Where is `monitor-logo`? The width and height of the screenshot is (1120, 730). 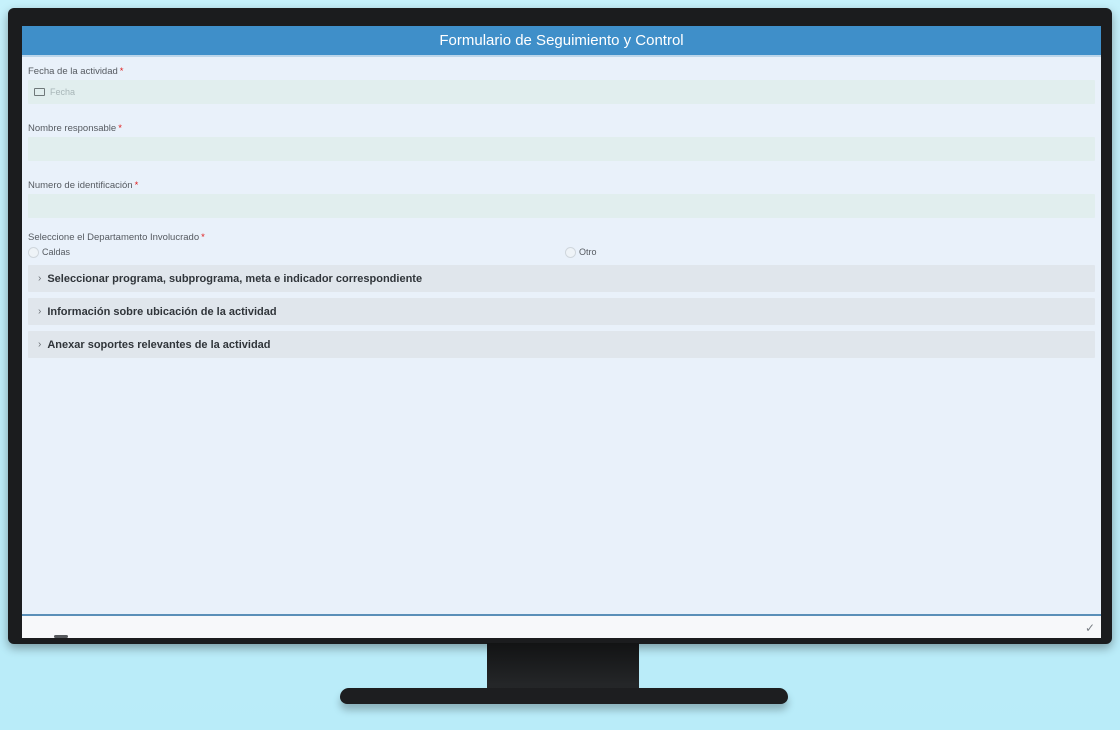 monitor-logo is located at coordinates (61, 636).